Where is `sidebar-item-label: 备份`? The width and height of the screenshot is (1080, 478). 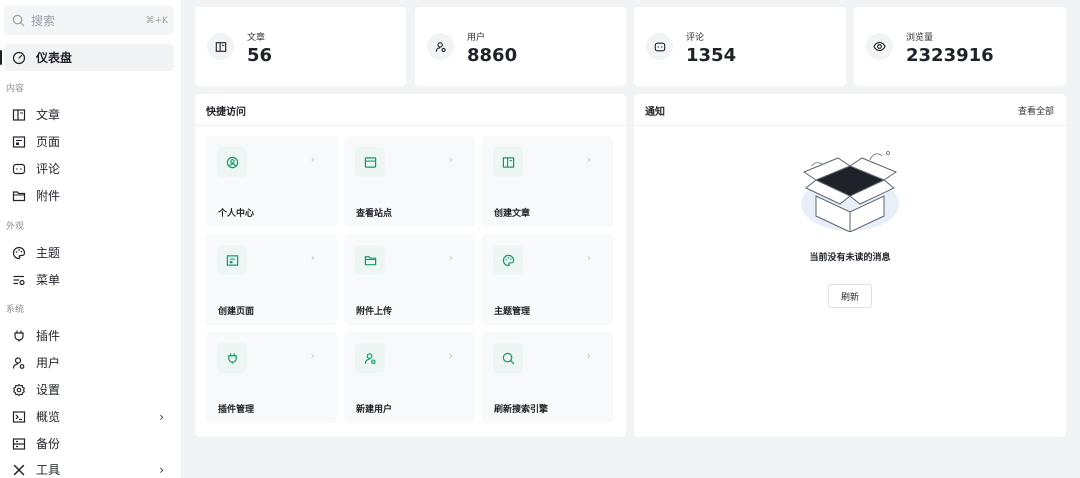
sidebar-item-label: 备份 is located at coordinates (48, 444).